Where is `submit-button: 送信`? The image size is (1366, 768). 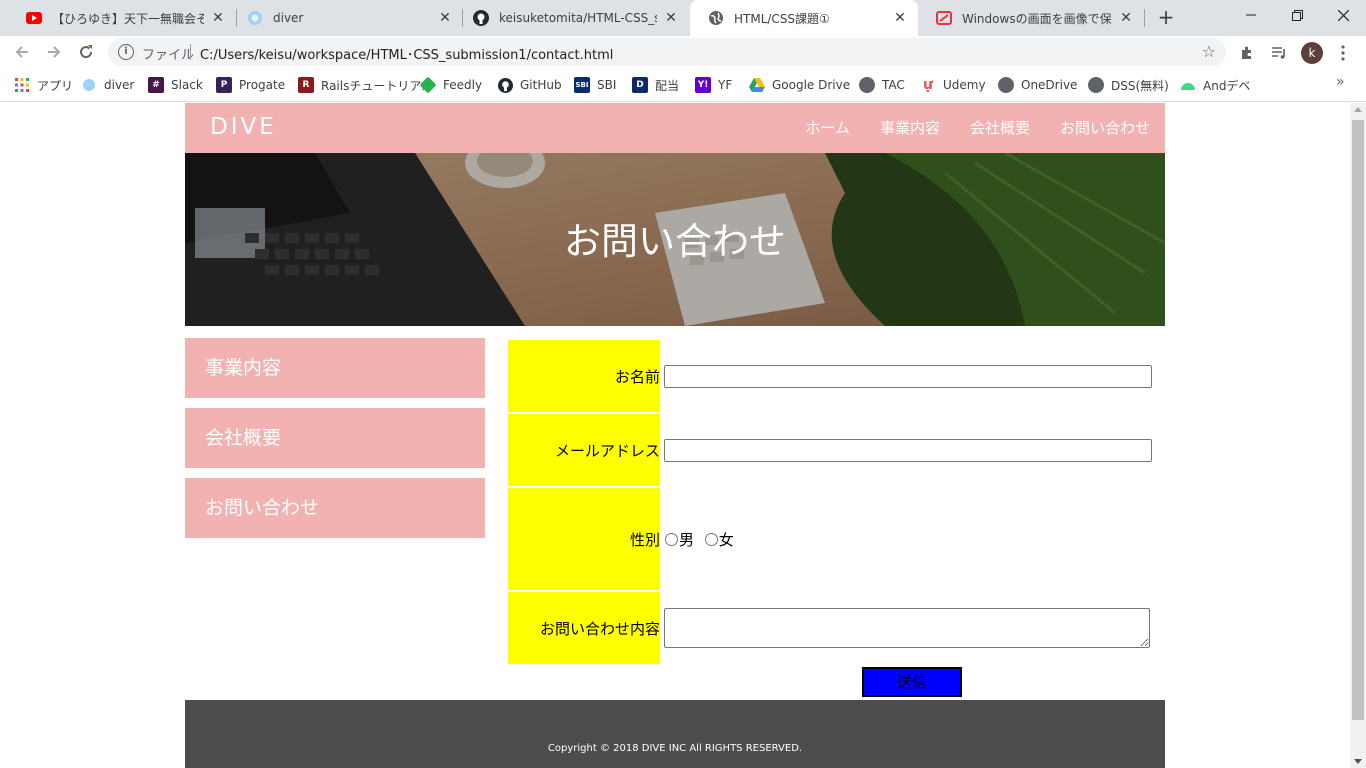
submit-button: 送信 is located at coordinates (912, 682).